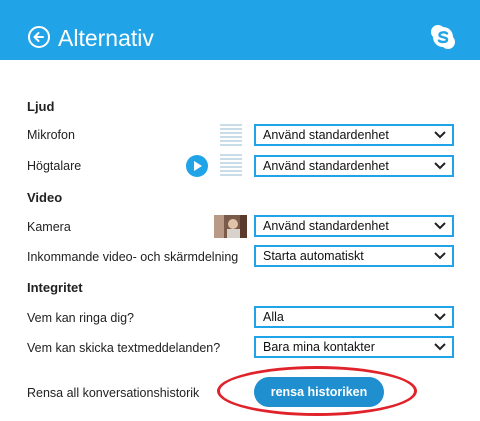 This screenshot has width=480, height=421. Describe the element at coordinates (45, 197) in the screenshot. I see `section-heading-video: Video` at that location.